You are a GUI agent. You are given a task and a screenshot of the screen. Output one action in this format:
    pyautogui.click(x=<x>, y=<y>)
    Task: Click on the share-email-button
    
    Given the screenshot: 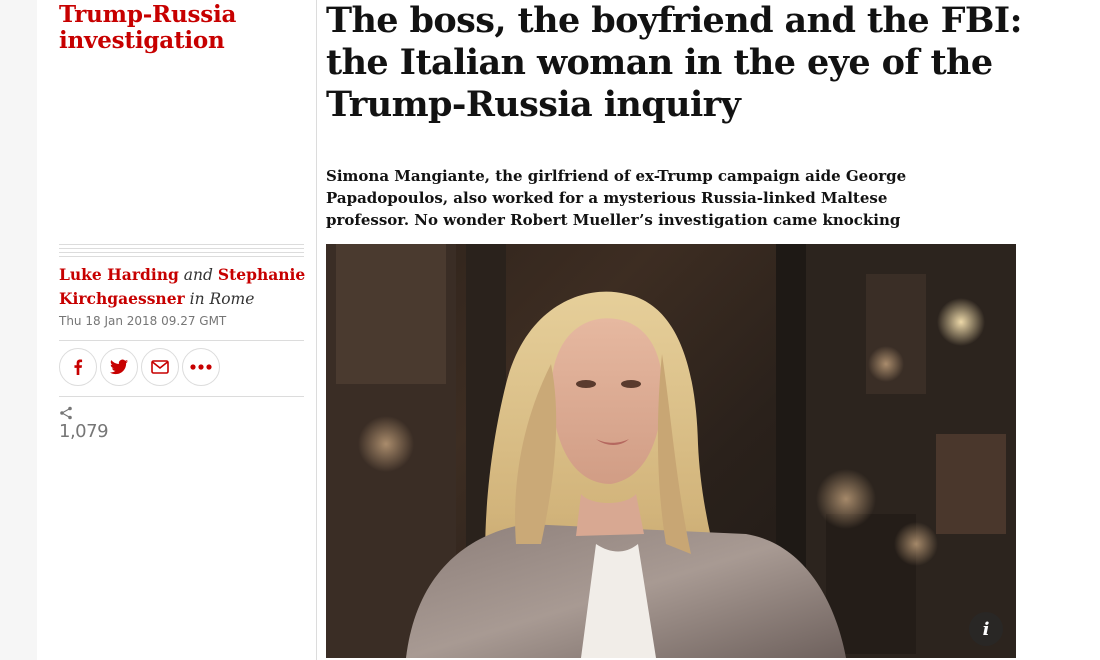 What is the action you would take?
    pyautogui.click(x=160, y=367)
    